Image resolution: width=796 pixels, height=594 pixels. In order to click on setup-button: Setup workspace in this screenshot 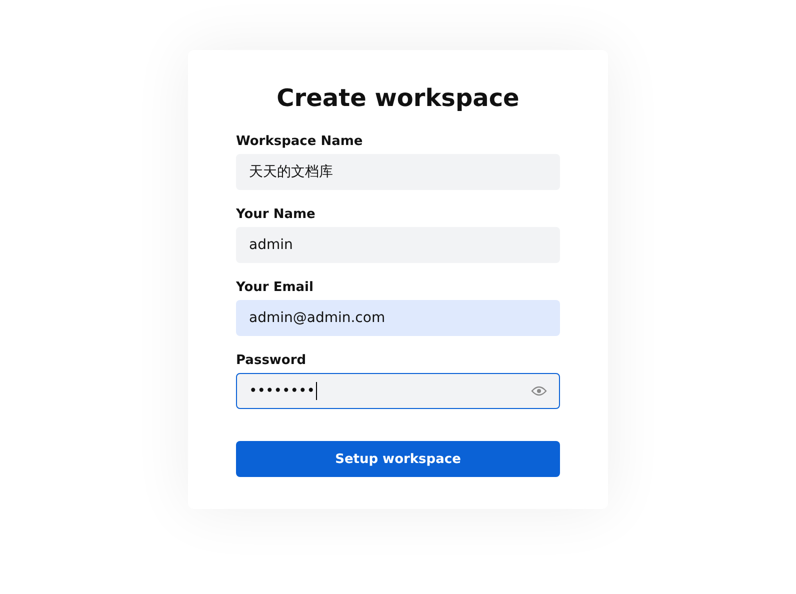, I will do `click(398, 459)`.